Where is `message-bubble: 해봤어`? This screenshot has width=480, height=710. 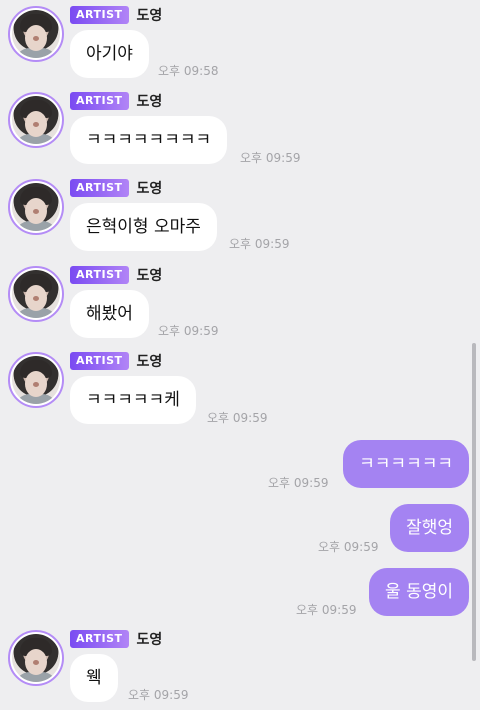 message-bubble: 해봤어 is located at coordinates (109, 314).